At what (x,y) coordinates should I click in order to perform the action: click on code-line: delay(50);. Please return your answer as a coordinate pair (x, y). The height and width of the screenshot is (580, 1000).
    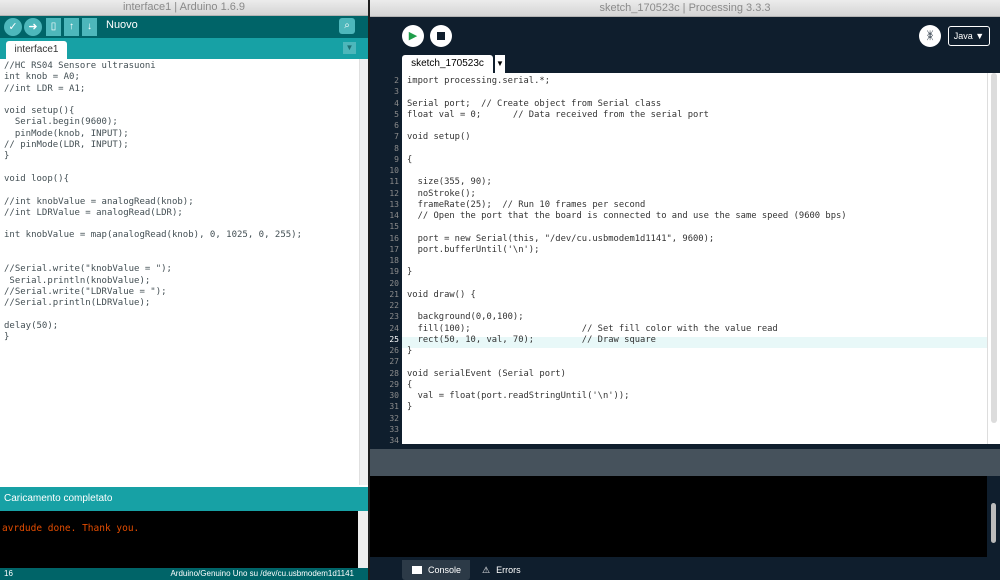
    Looking at the image, I should click on (31, 325).